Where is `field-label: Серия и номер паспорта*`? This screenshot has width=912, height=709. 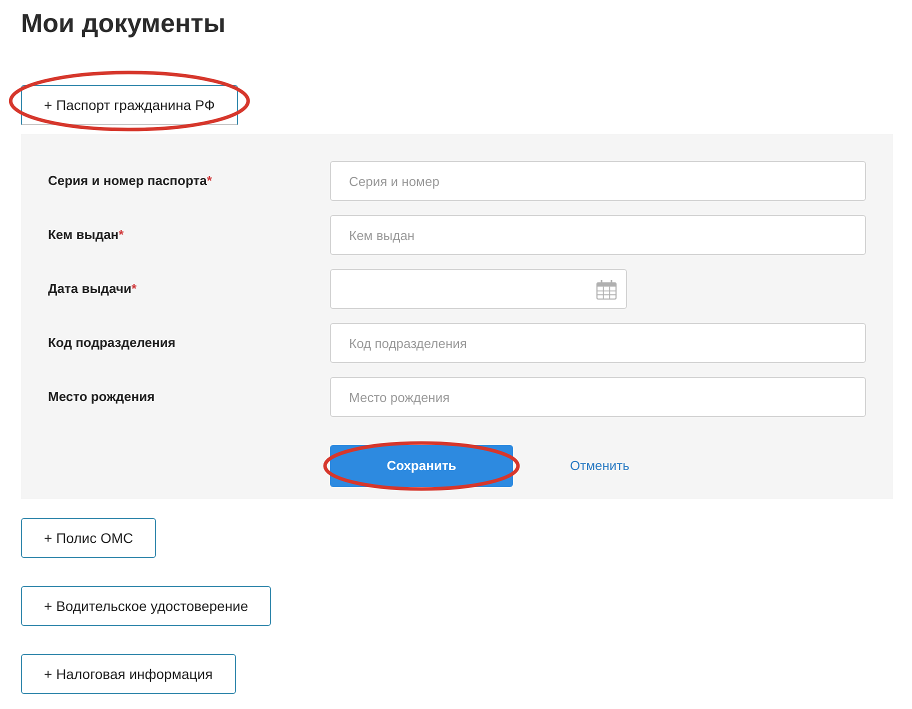
field-label: Серия и номер паспорта* is located at coordinates (130, 181).